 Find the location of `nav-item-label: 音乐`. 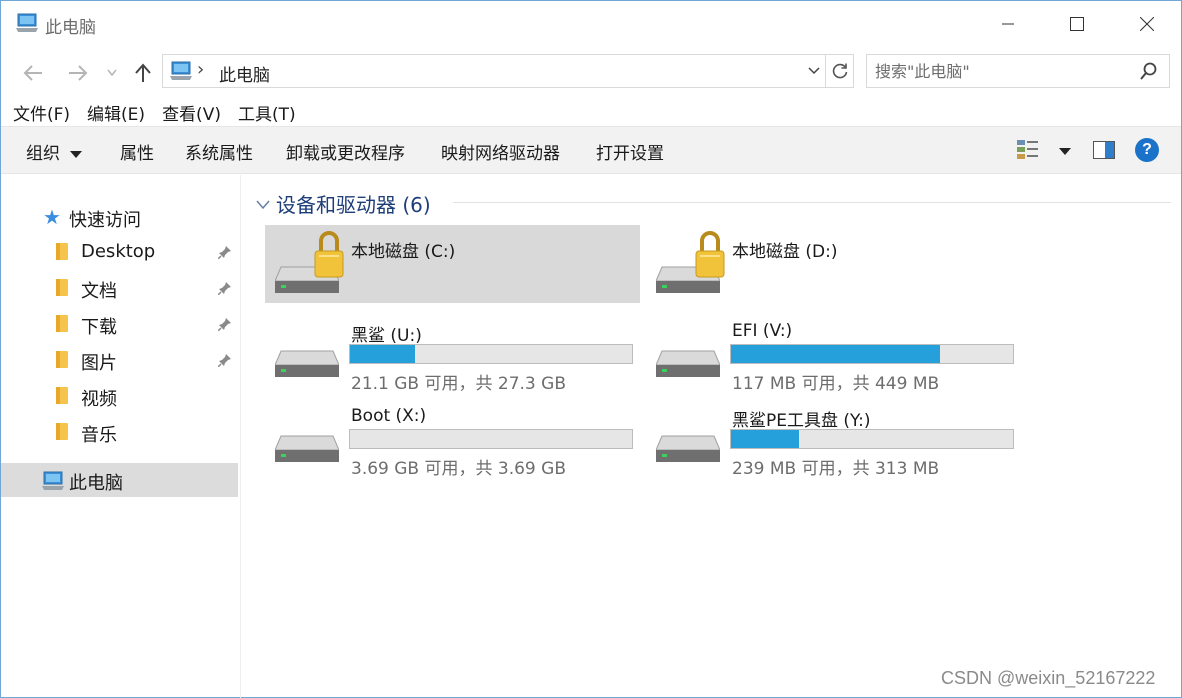

nav-item-label: 音乐 is located at coordinates (99, 435).